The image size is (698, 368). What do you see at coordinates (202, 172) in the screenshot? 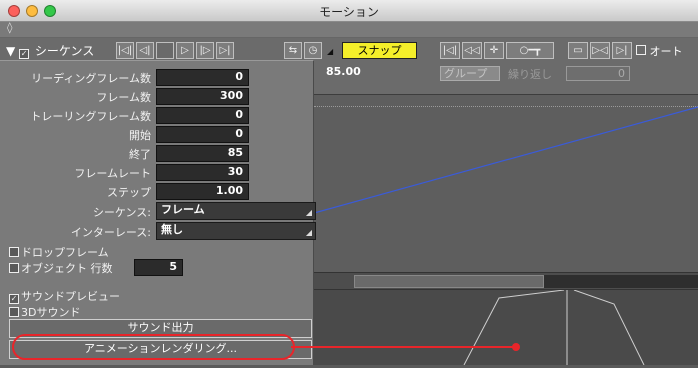
I see `frame-rate-field: 30` at bounding box center [202, 172].